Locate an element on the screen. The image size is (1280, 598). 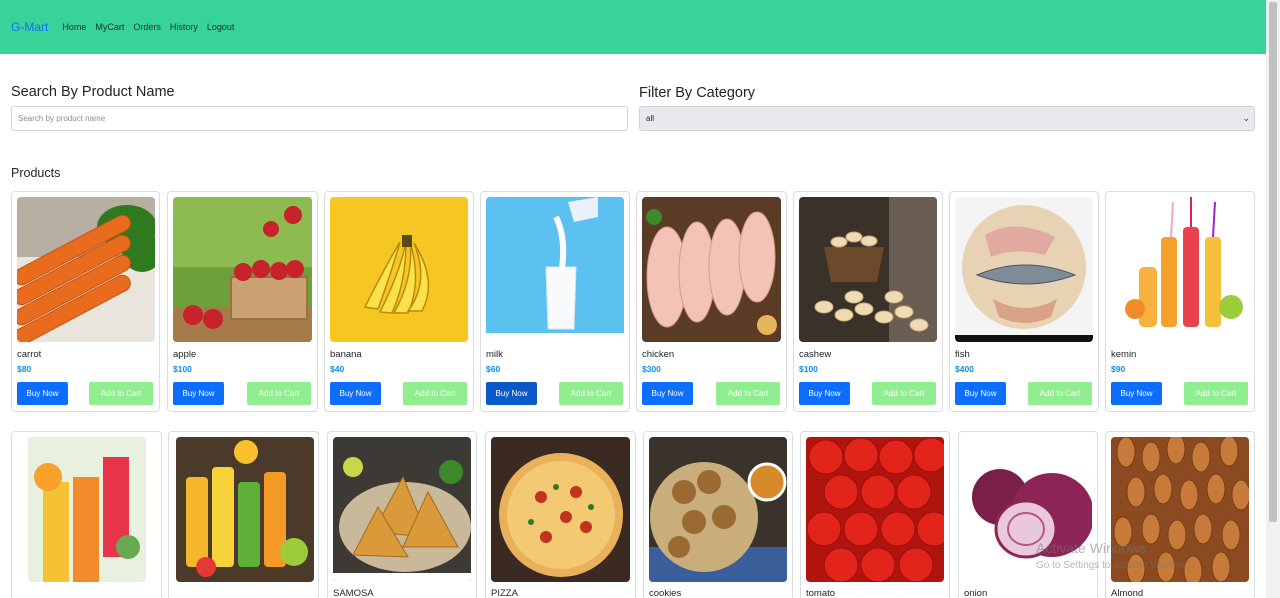
watermark-line2: Go to Settings to activate Windows. is located at coordinates (1115, 565).